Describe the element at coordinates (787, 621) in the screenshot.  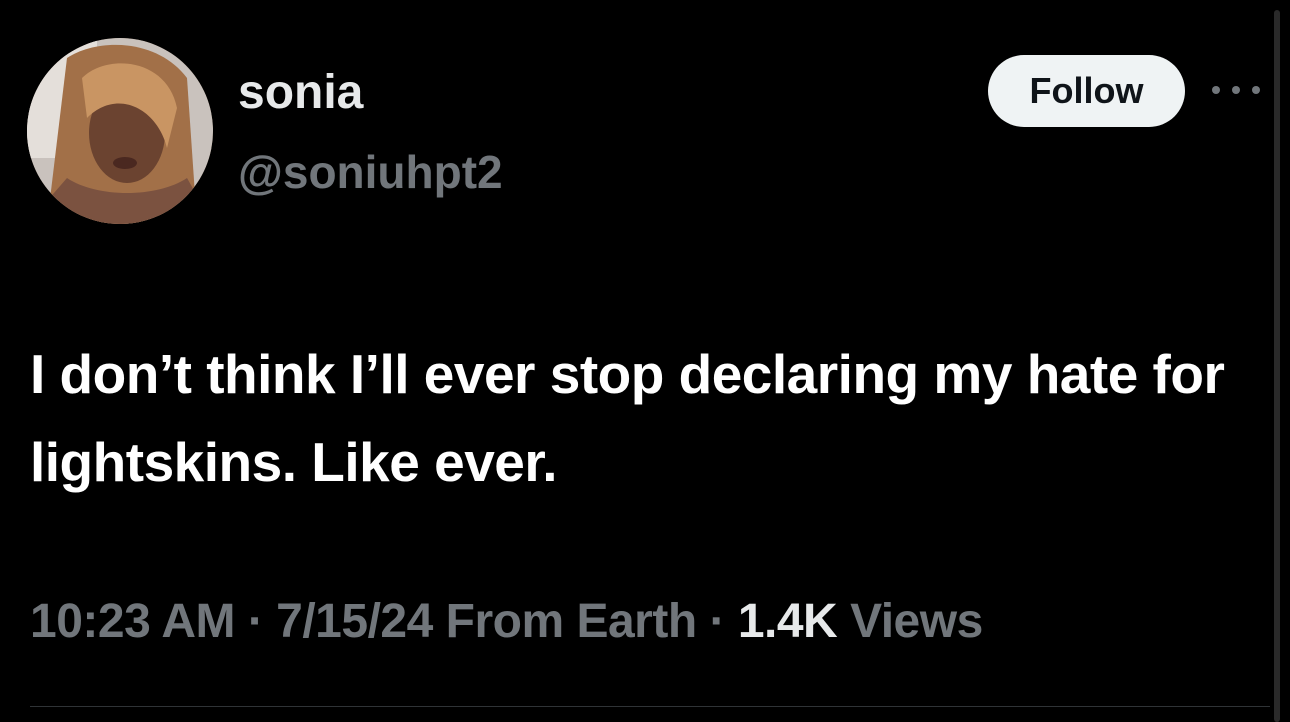
I see `views-count: 1.4K` at that location.